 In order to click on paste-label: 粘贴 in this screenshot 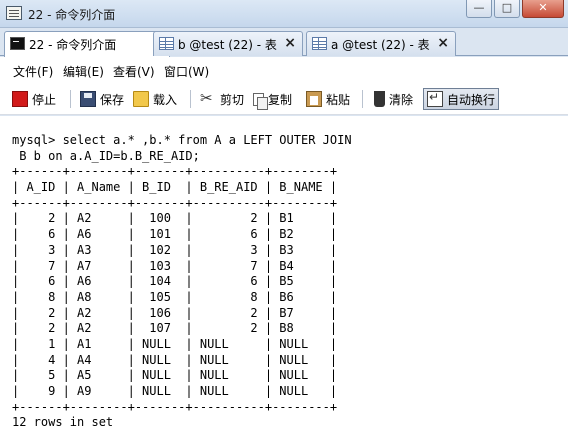, I will do `click(338, 99)`.